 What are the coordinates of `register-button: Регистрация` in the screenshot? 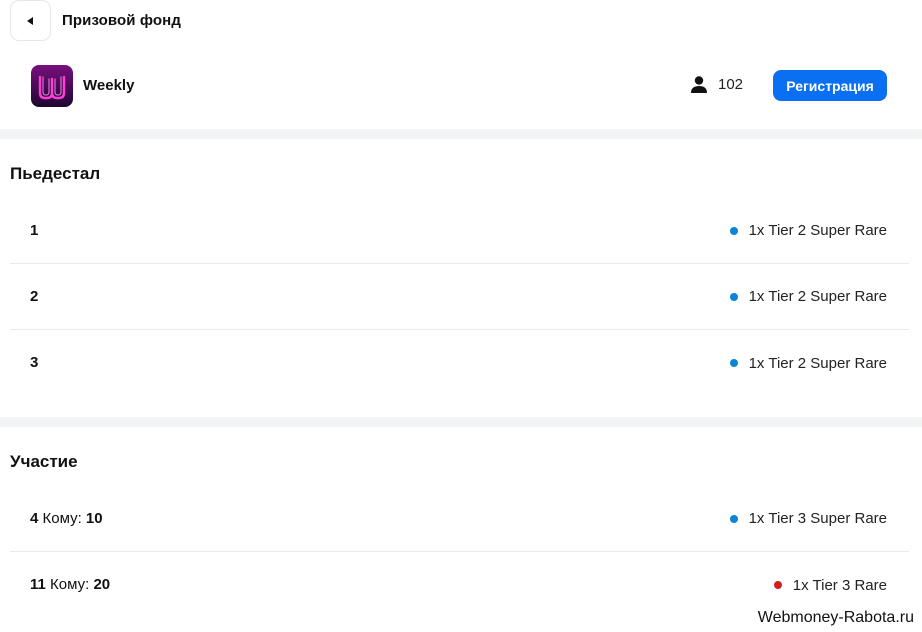 It's located at (830, 85).